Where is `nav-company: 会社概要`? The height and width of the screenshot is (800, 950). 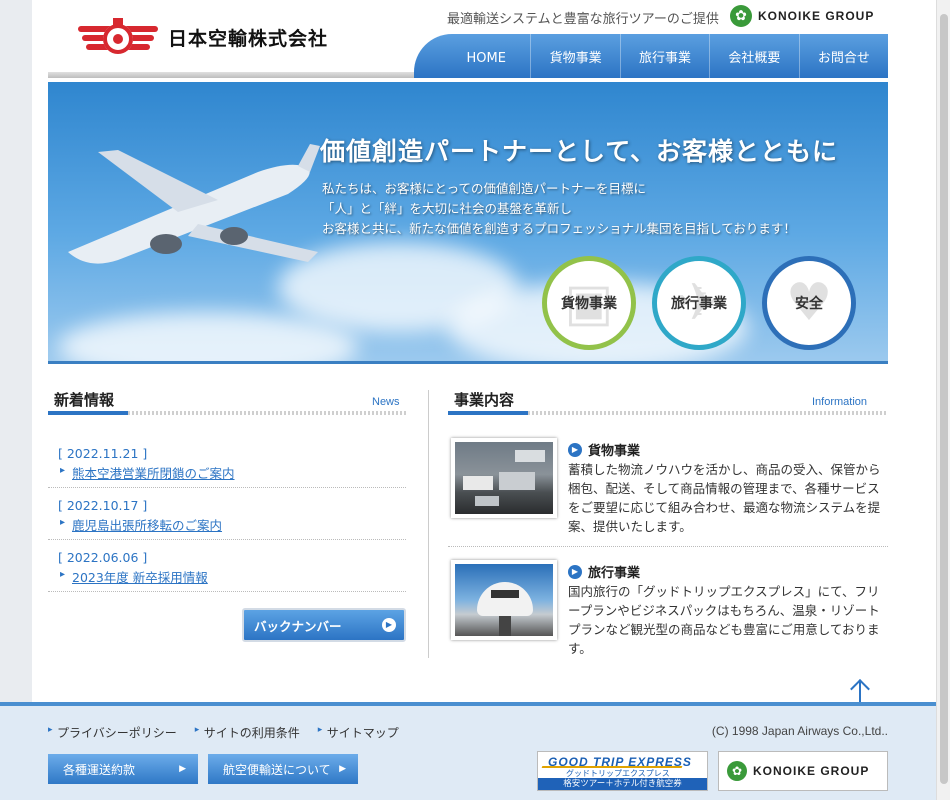 nav-company: 会社概要 is located at coordinates (755, 56).